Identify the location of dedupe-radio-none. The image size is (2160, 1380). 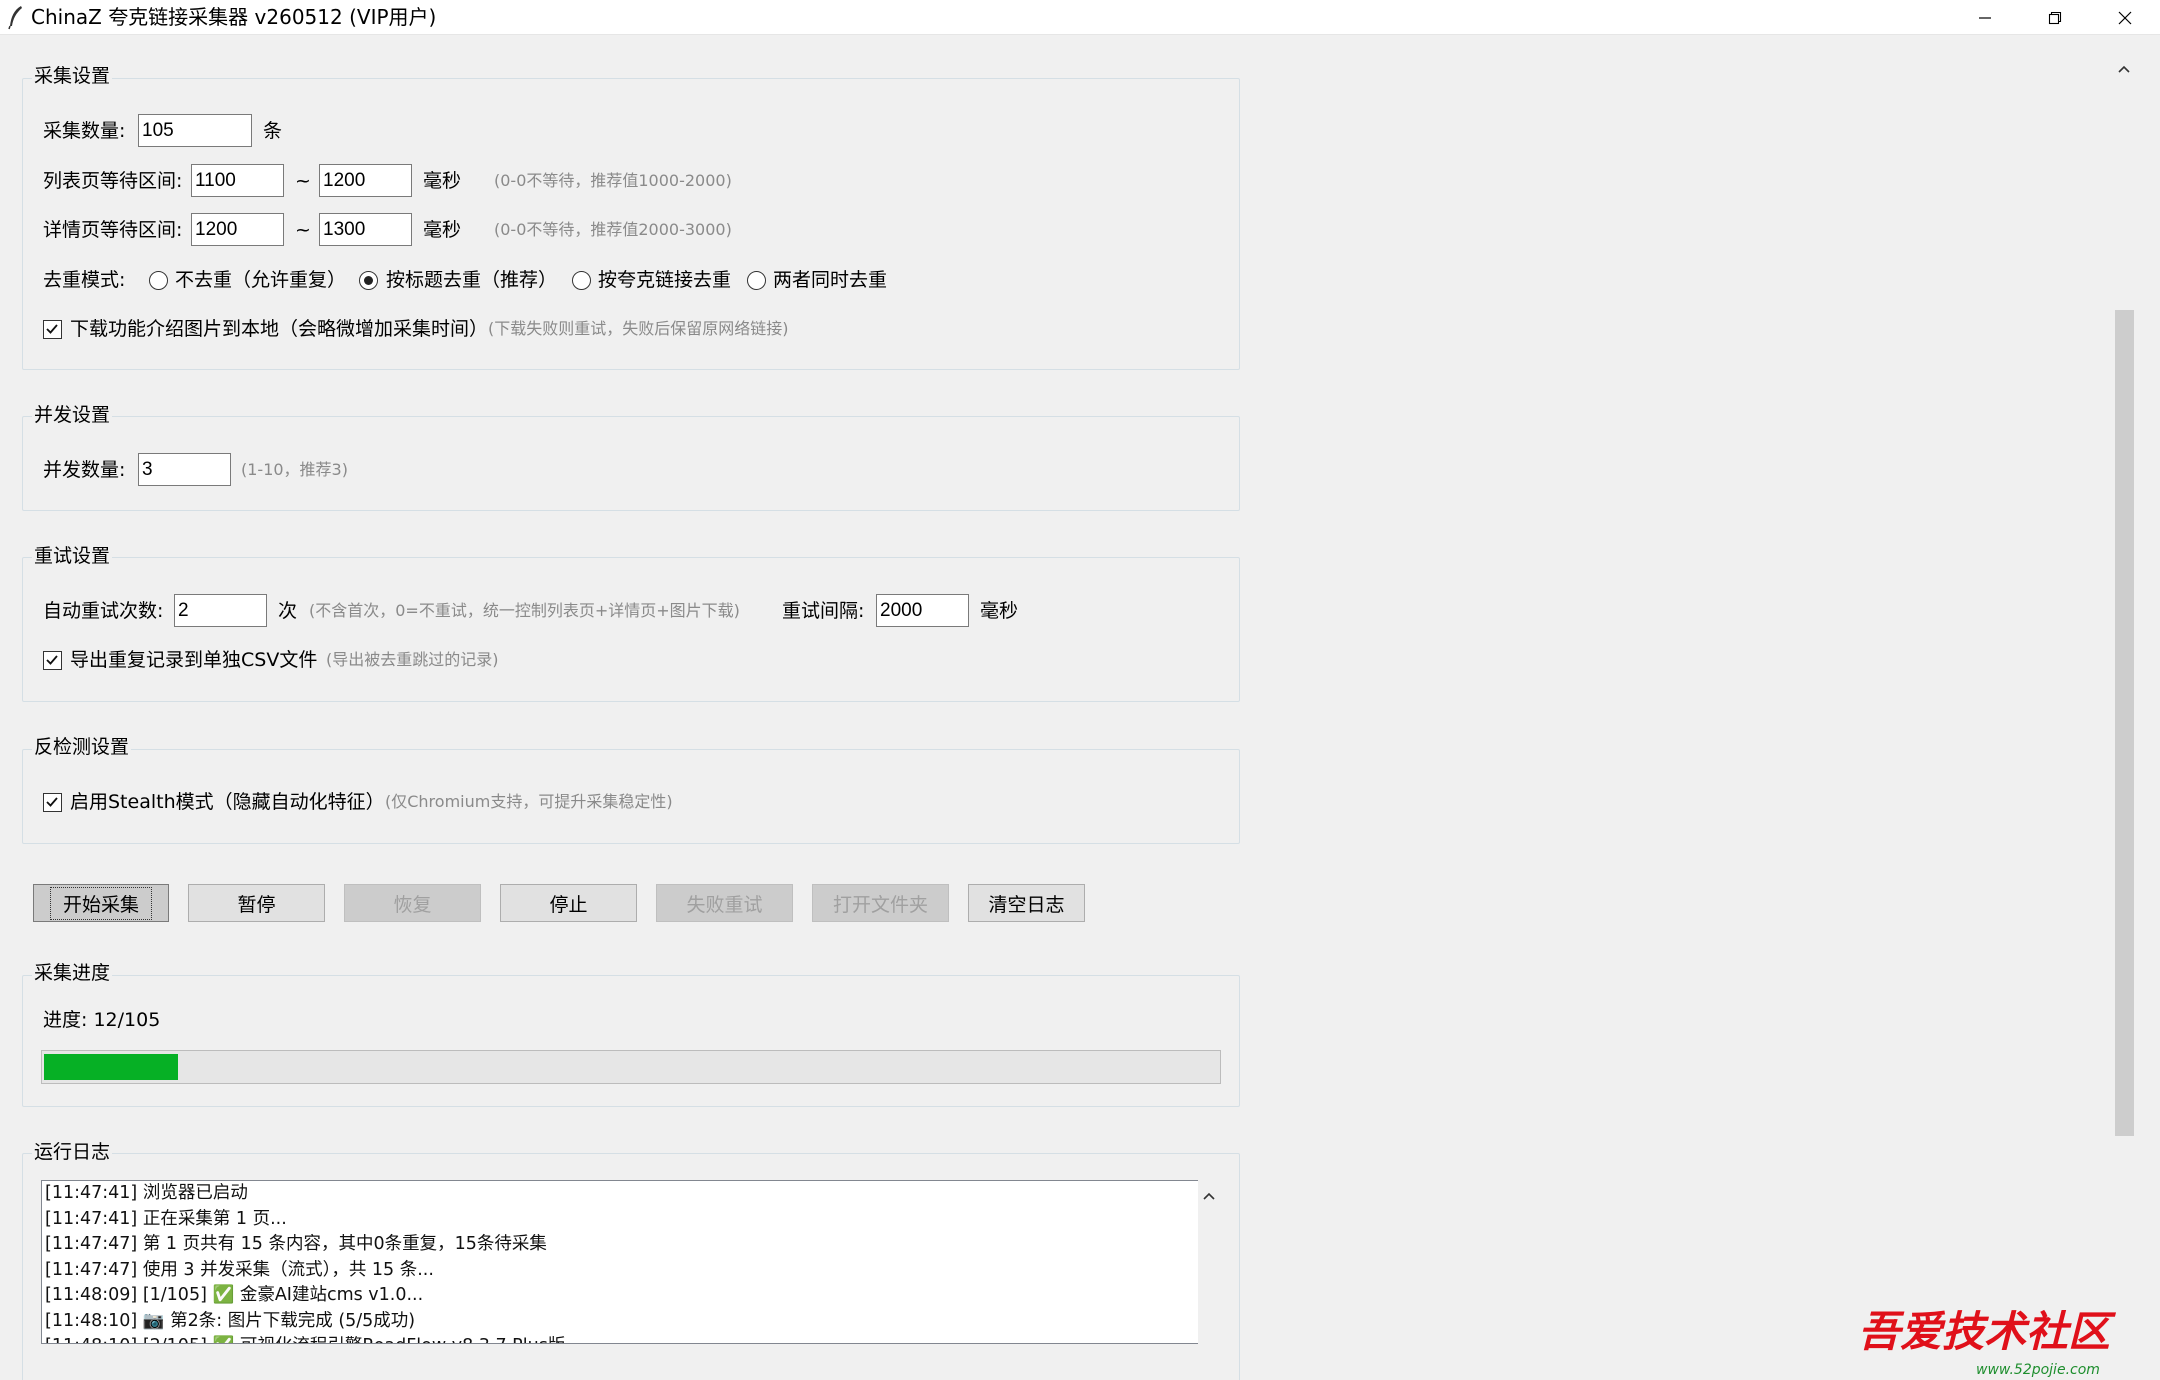
(158, 280).